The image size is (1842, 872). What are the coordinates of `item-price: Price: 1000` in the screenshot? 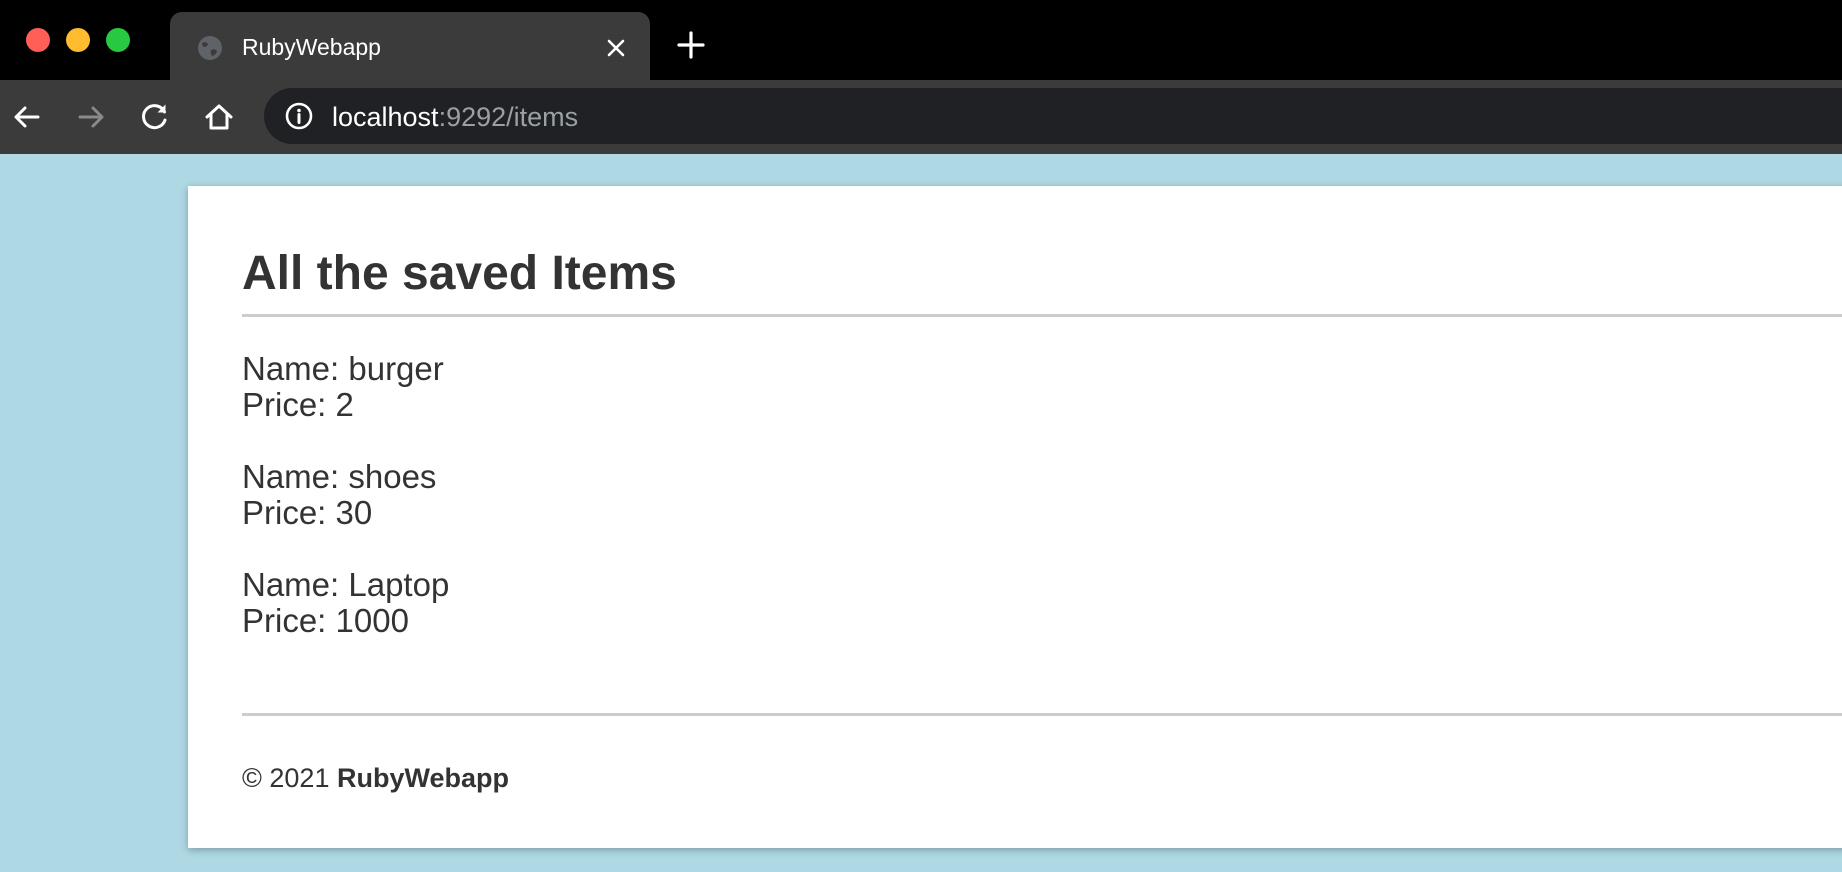 It's located at (325, 620).